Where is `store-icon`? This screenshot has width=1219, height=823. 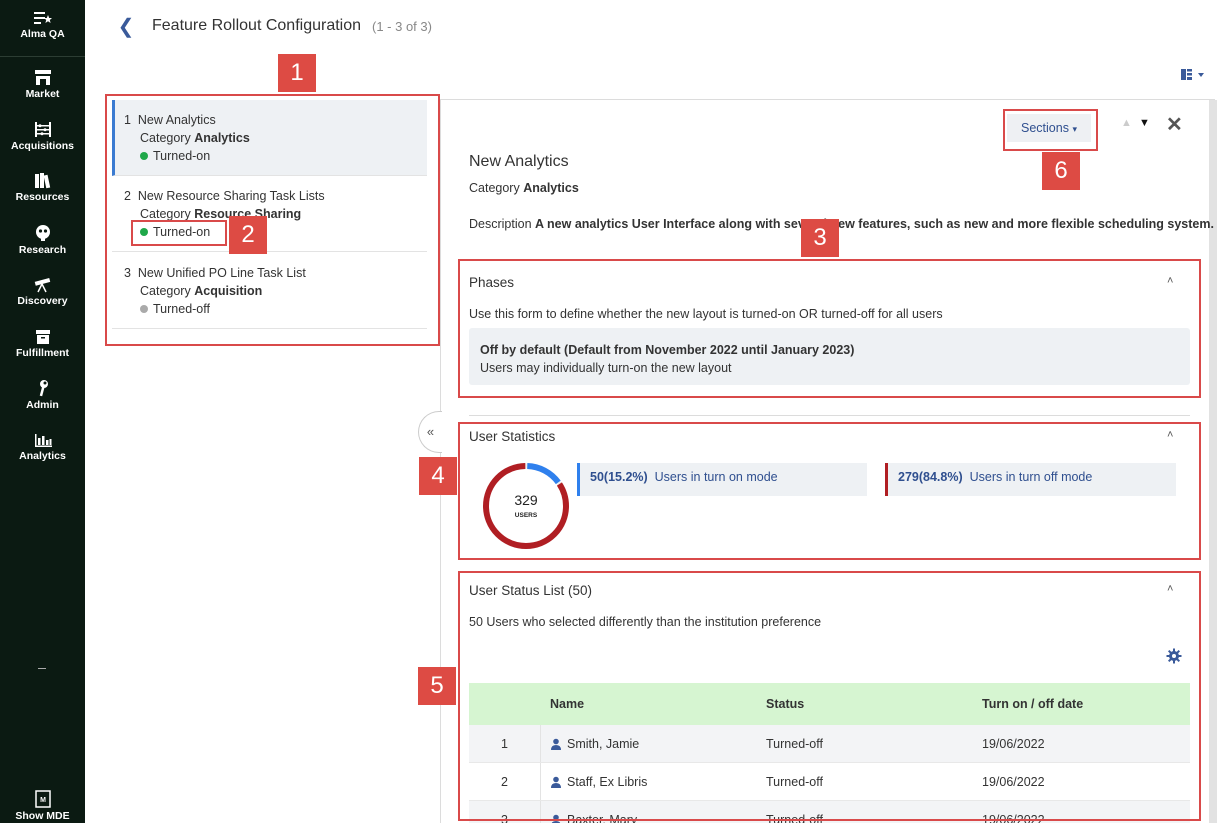 store-icon is located at coordinates (42, 77).